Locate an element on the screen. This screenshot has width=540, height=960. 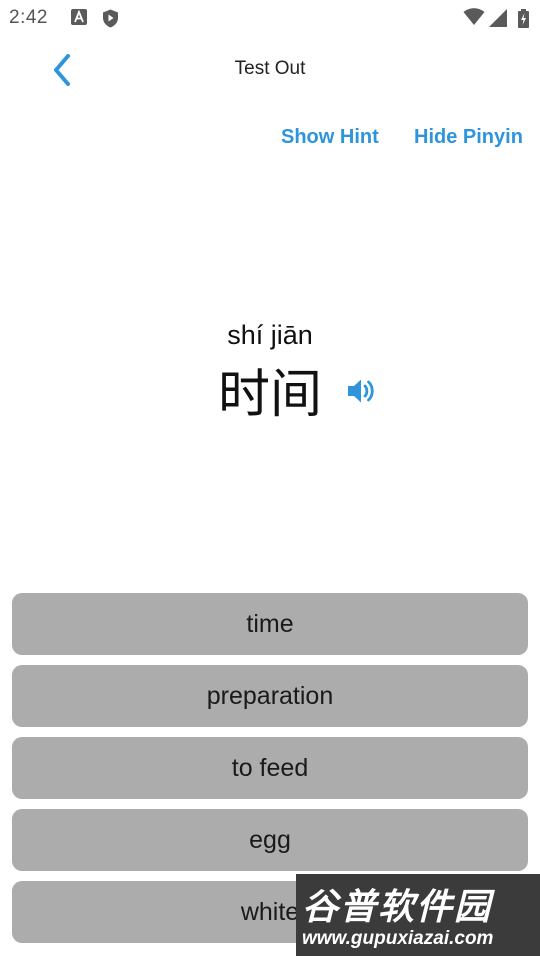
status-bar: 2:42 is located at coordinates (270, 18).